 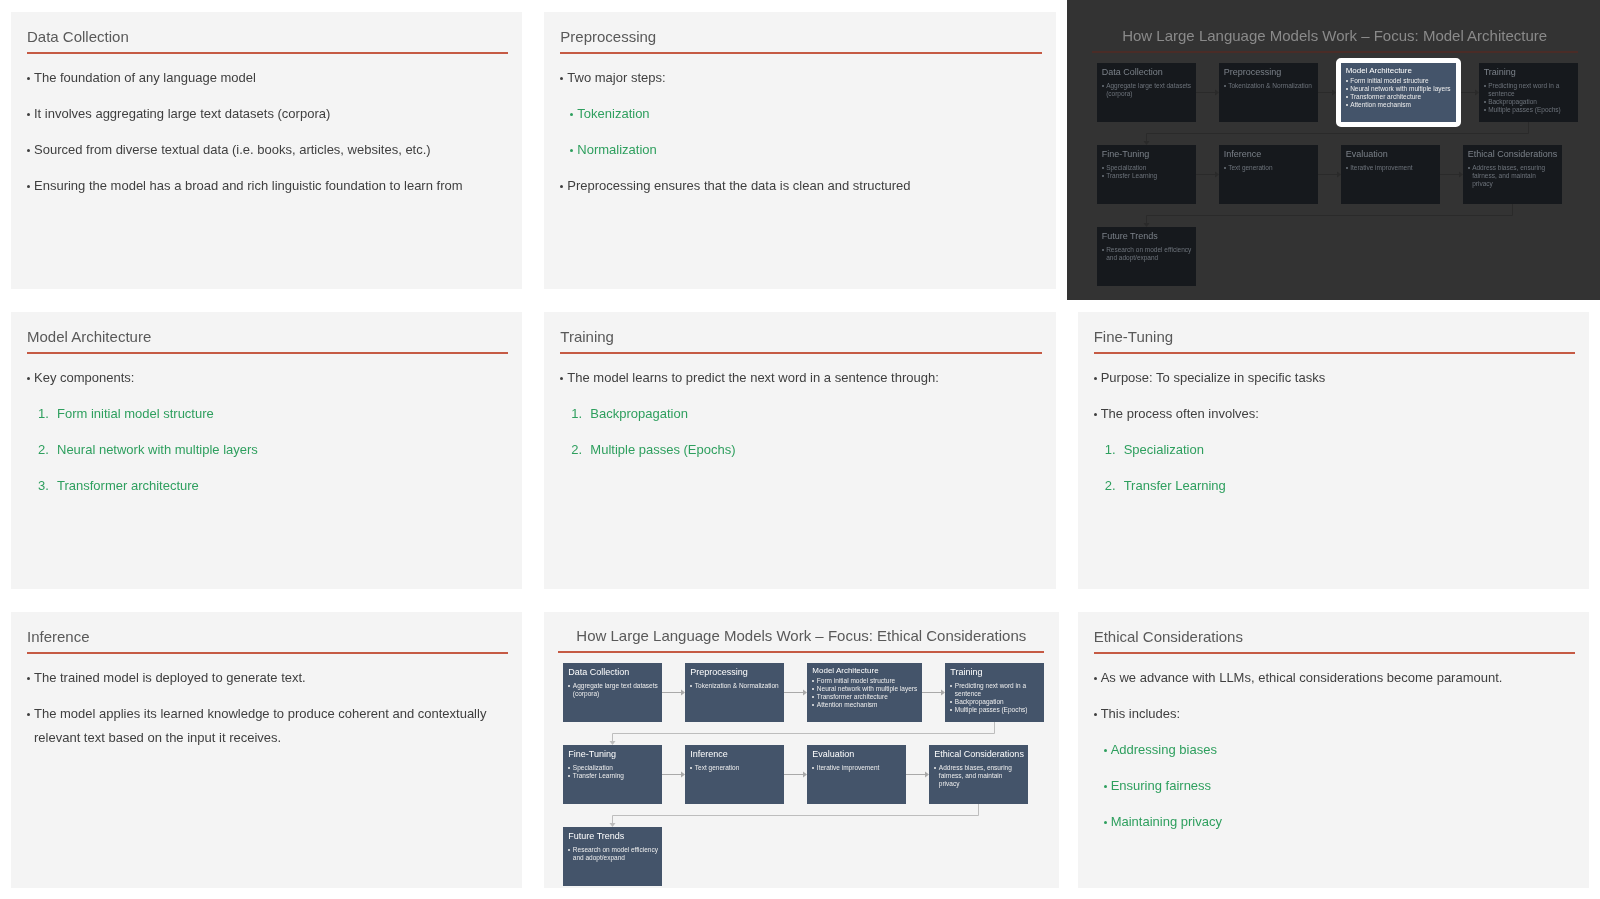 What do you see at coordinates (182, 114) in the screenshot?
I see `bullet-text: It involves aggregating large text datasets (corpora)` at bounding box center [182, 114].